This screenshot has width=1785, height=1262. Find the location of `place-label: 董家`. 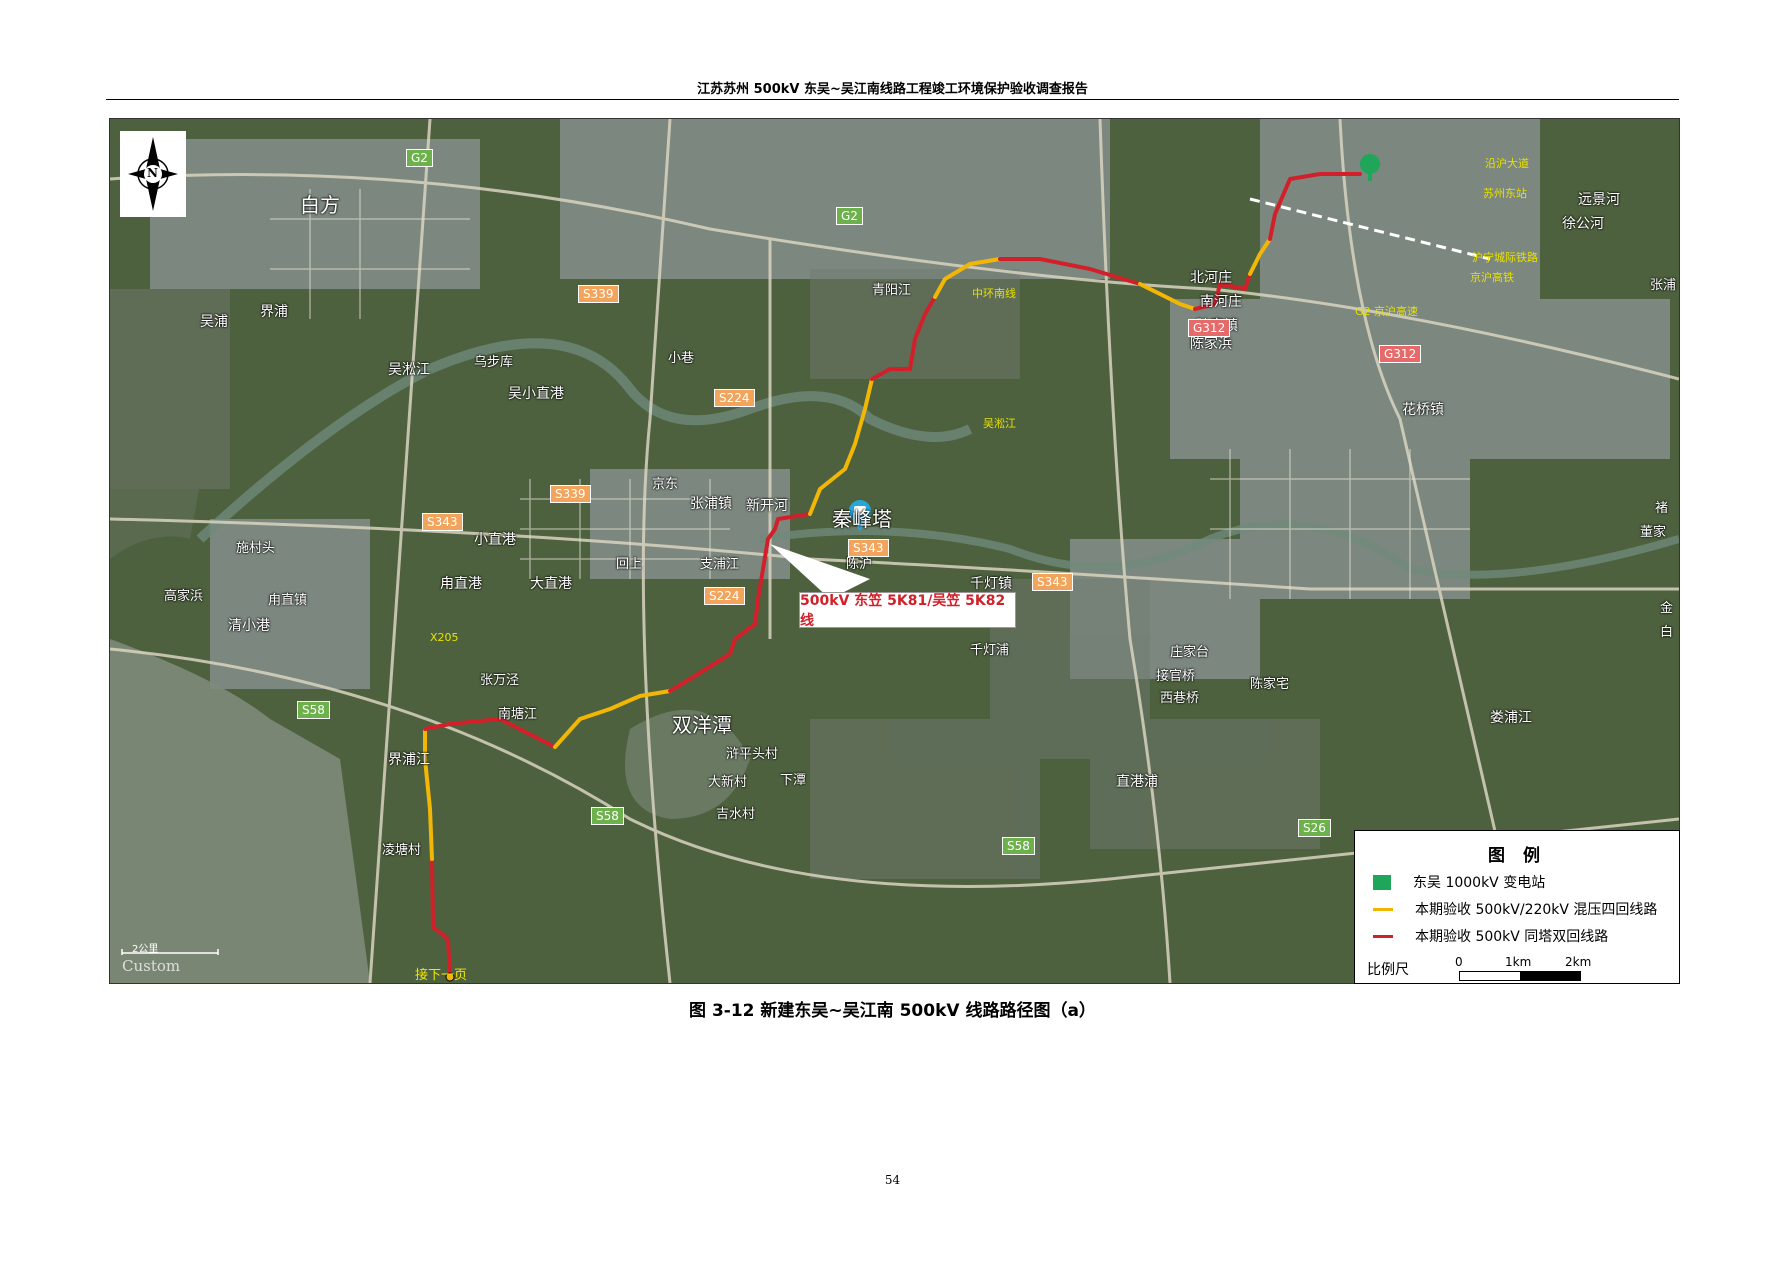

place-label: 董家 is located at coordinates (1653, 532).